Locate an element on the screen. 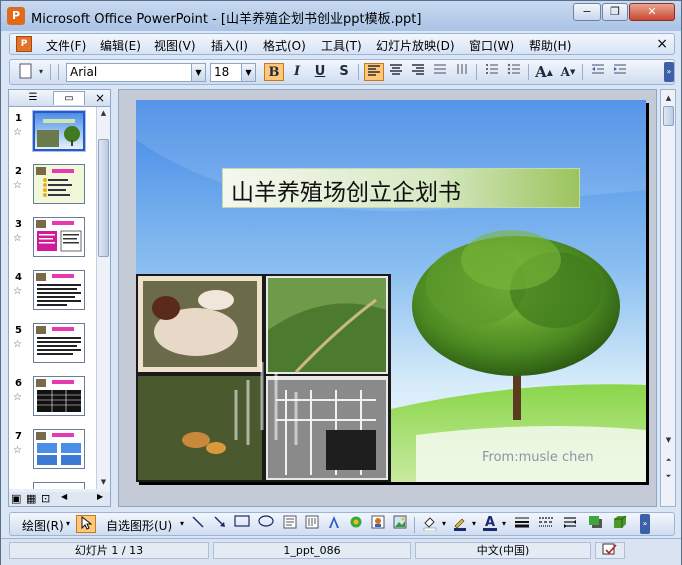  list-item: 5 ☆ is located at coordinates (53, 347).